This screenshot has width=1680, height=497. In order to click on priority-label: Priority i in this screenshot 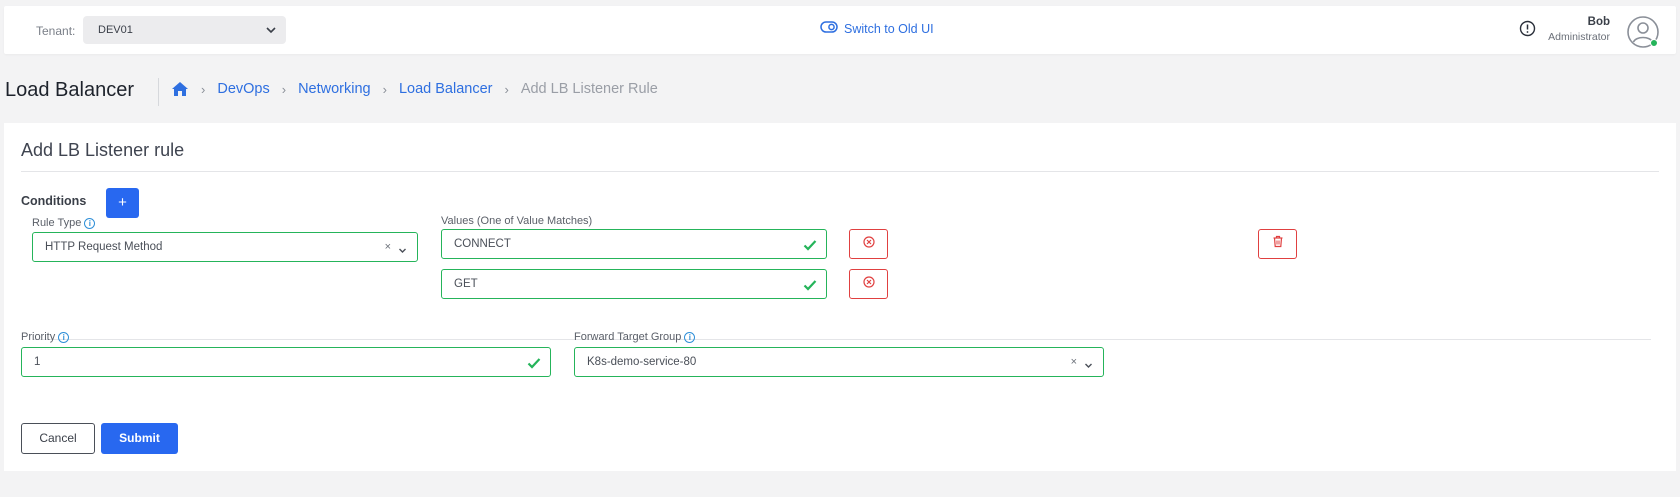, I will do `click(45, 337)`.